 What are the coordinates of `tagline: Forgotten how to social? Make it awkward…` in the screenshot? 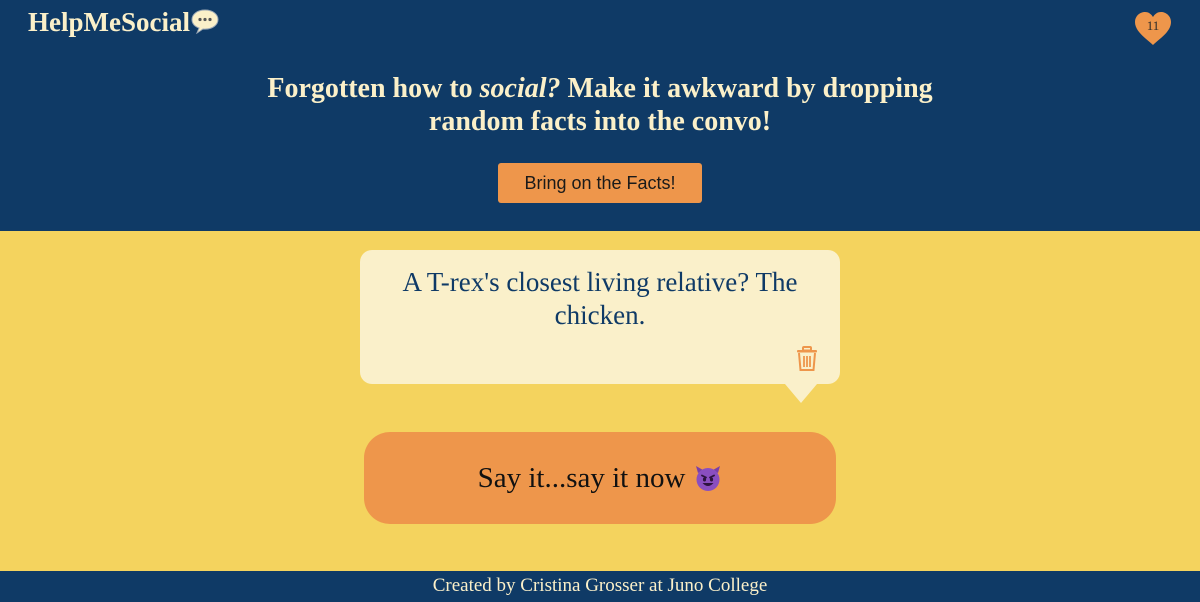 It's located at (600, 105).